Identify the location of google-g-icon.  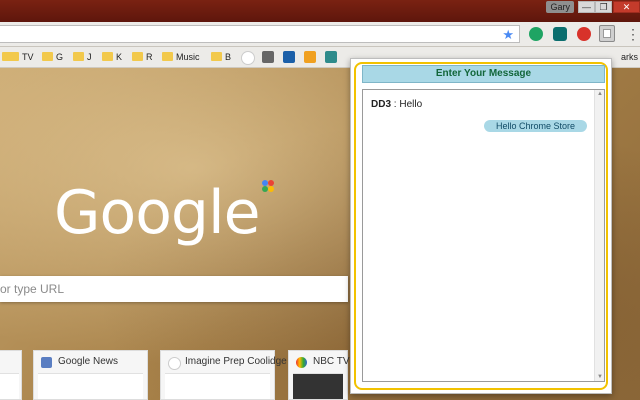
(174, 363).